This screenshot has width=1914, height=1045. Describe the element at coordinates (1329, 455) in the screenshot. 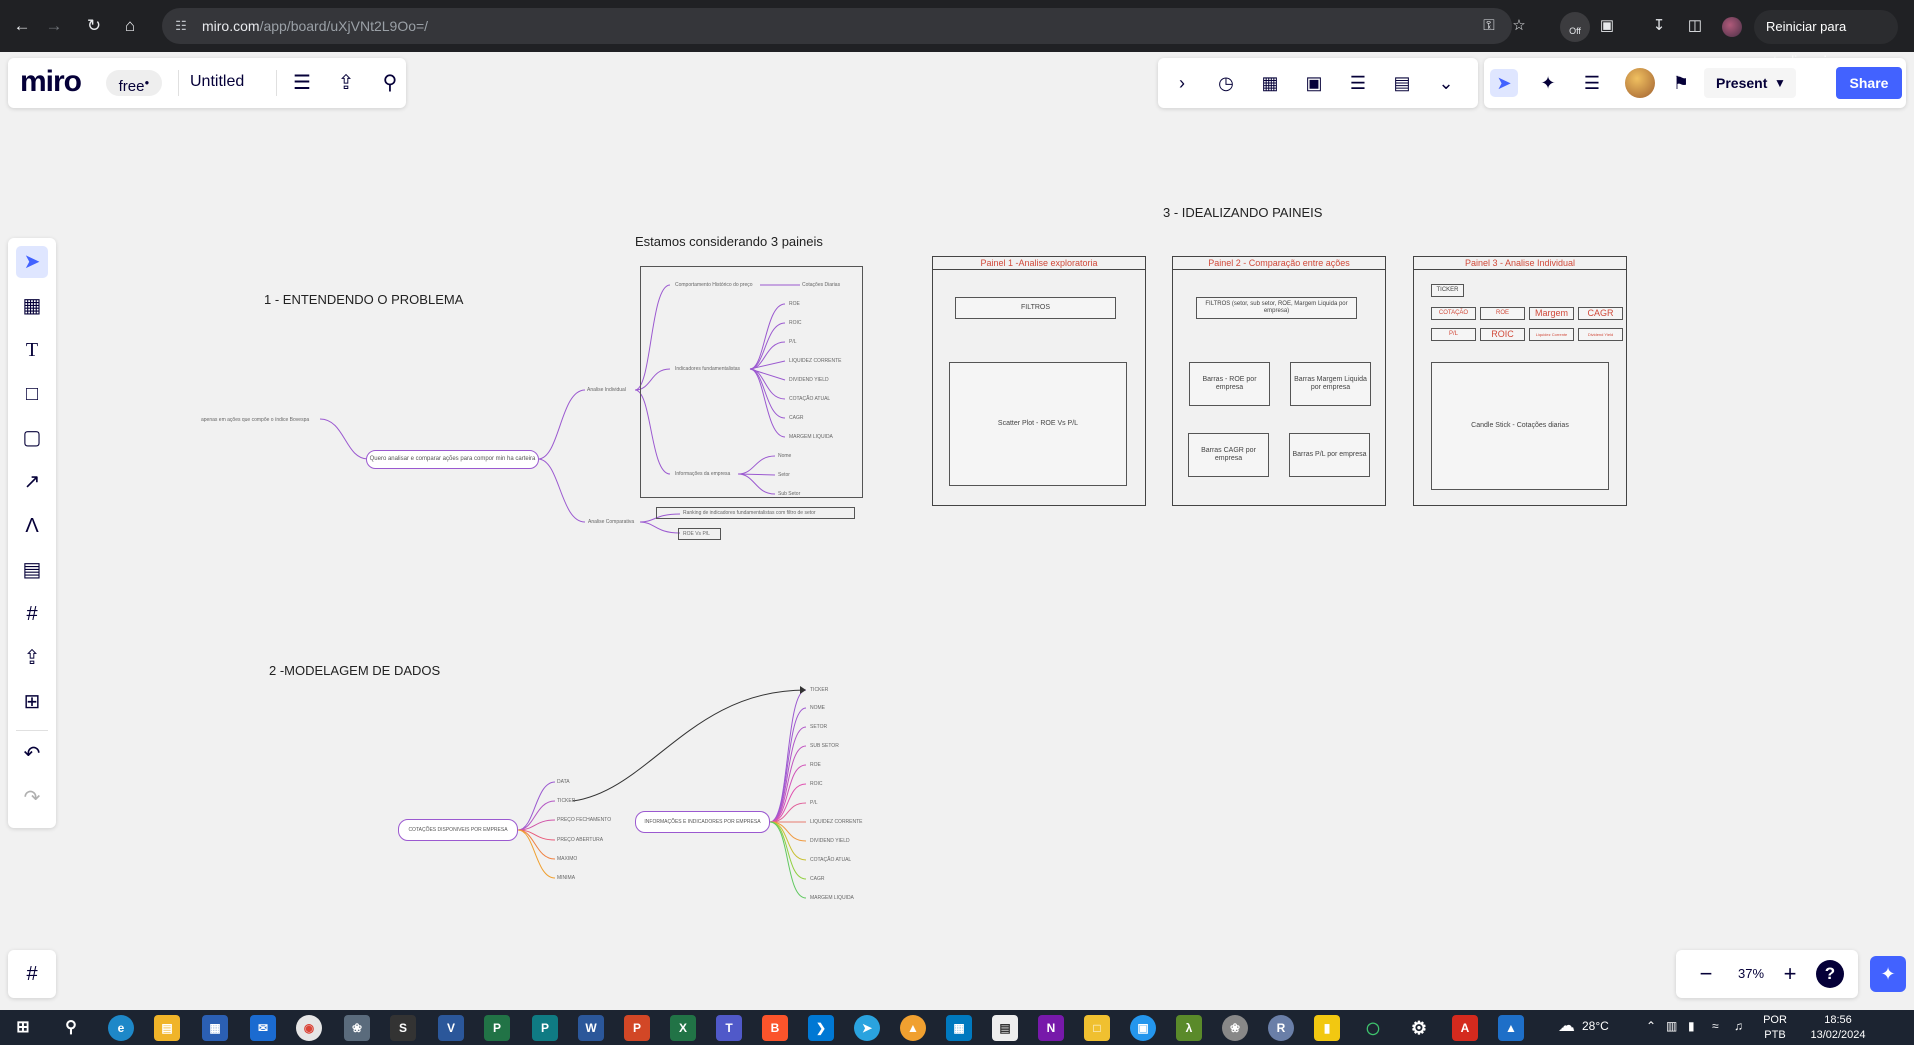

I see `panel2-chart-pl: Barras P/L por empresa` at that location.